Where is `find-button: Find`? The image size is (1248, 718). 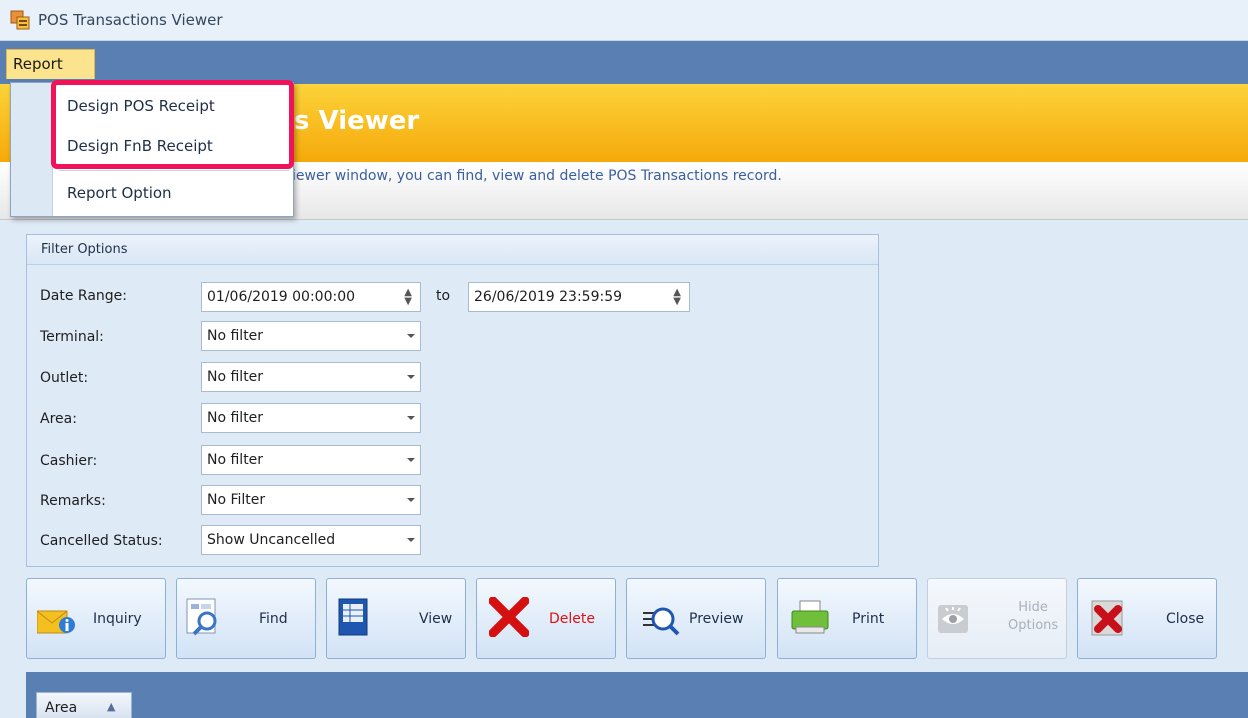
find-button: Find is located at coordinates (246, 618).